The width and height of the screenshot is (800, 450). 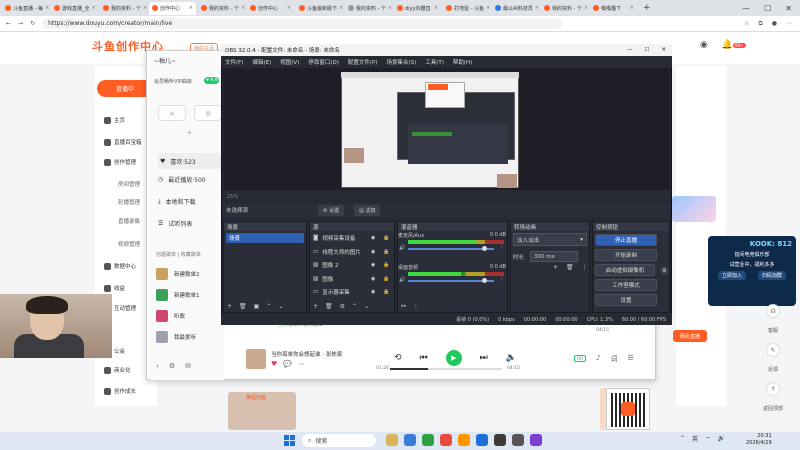 I want to click on playlist-icon: ☰, so click(x=630, y=359).